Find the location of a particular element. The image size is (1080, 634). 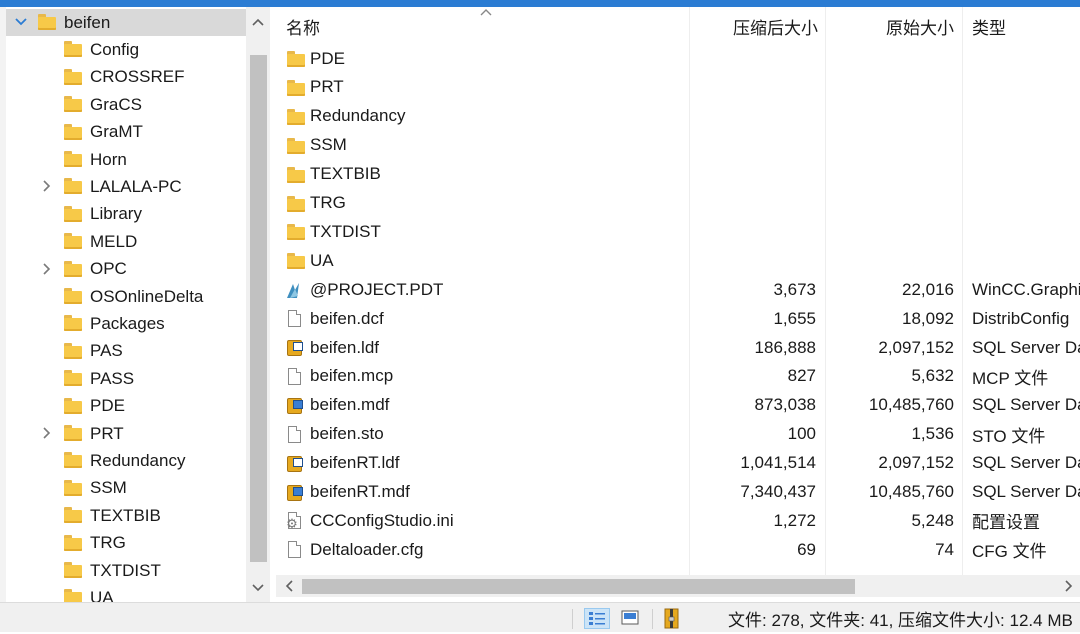

tree-item-prt: PRT is located at coordinates (126, 433).